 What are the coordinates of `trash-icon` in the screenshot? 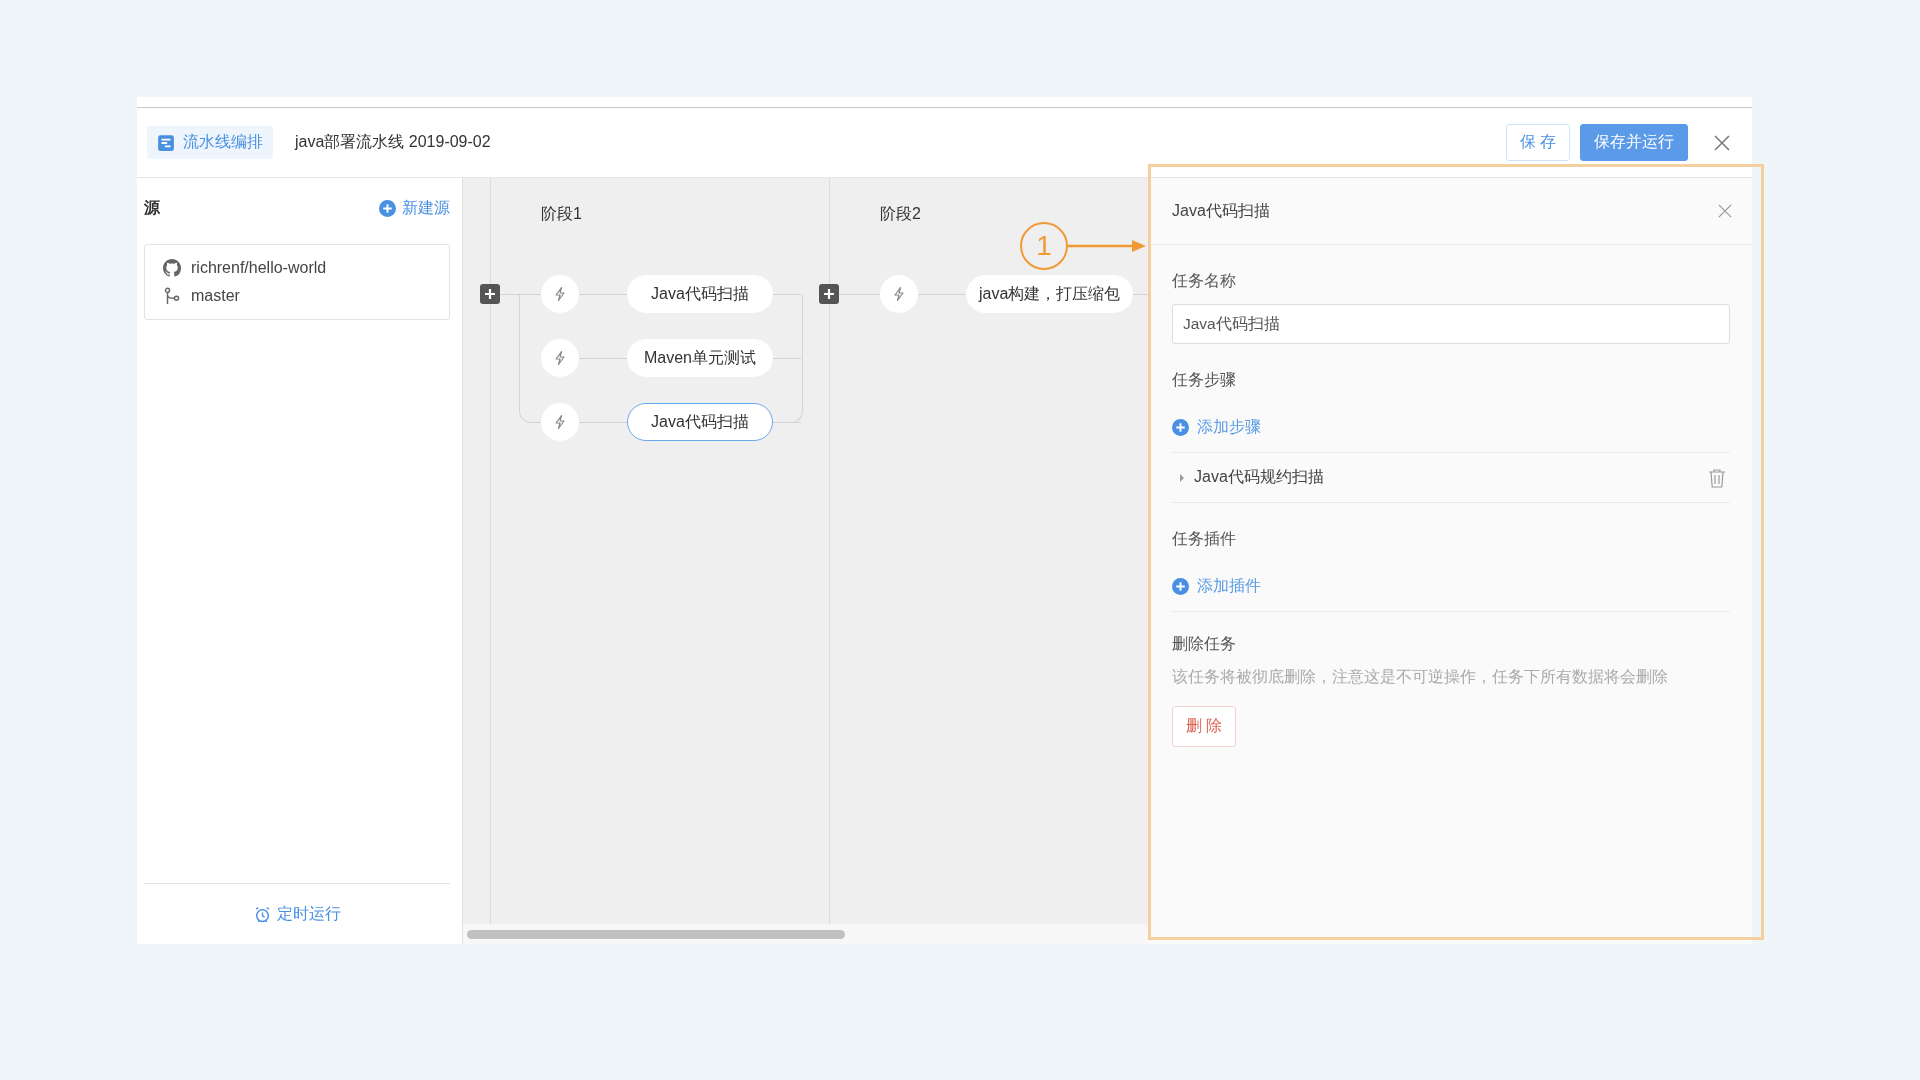 It's located at (1717, 477).